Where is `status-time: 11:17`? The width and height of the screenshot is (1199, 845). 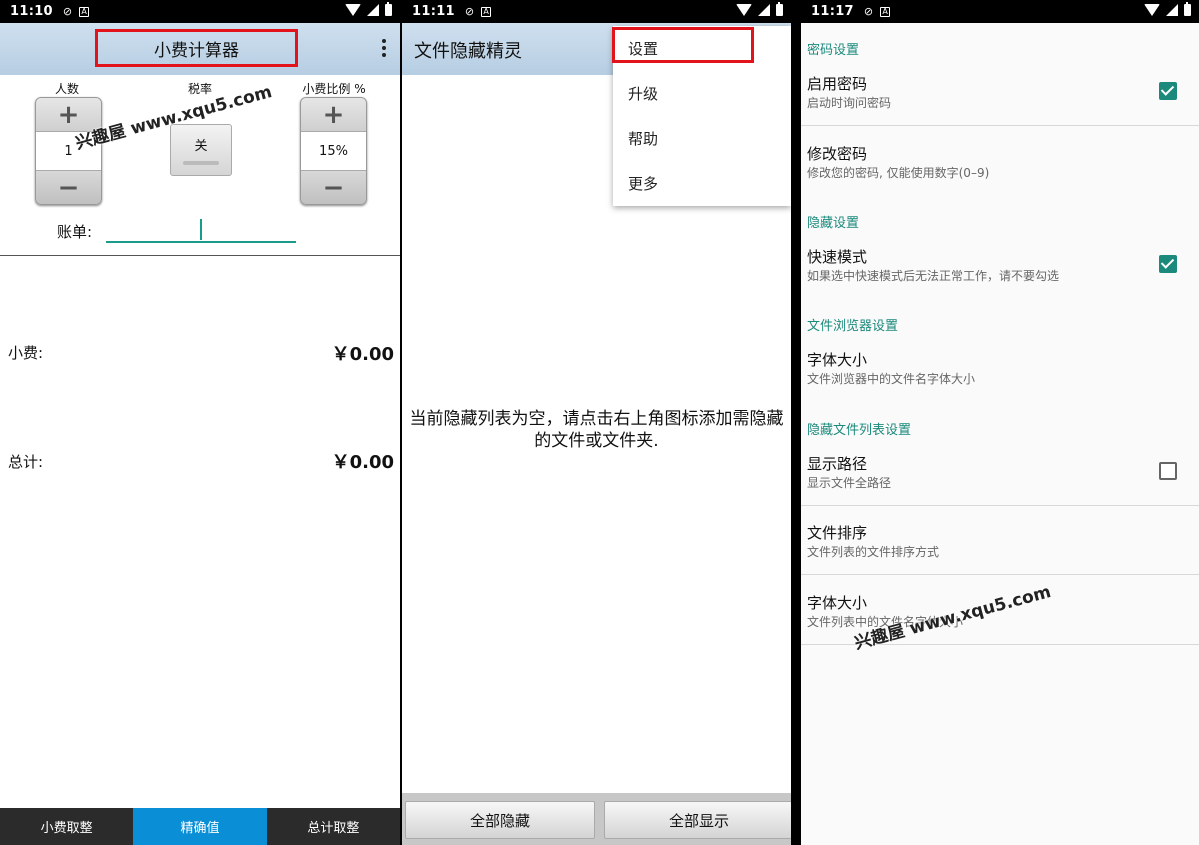
status-time: 11:17 is located at coordinates (832, 11).